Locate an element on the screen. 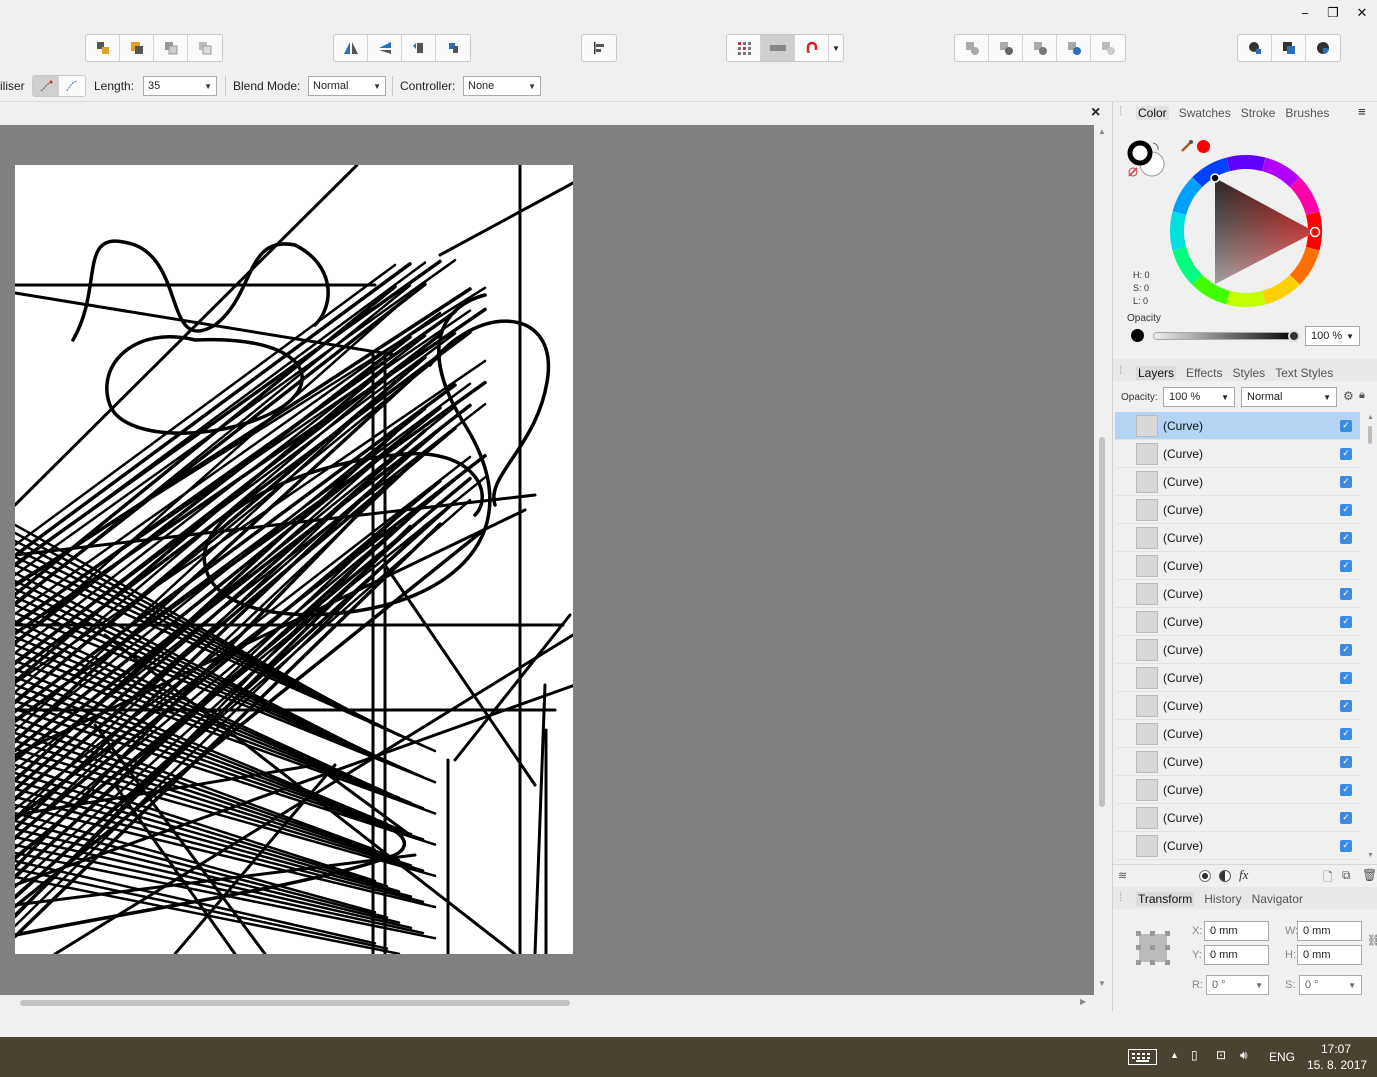 Image resolution: width=1377 pixels, height=1077 pixels. xor-shape-icon is located at coordinates (1074, 48).